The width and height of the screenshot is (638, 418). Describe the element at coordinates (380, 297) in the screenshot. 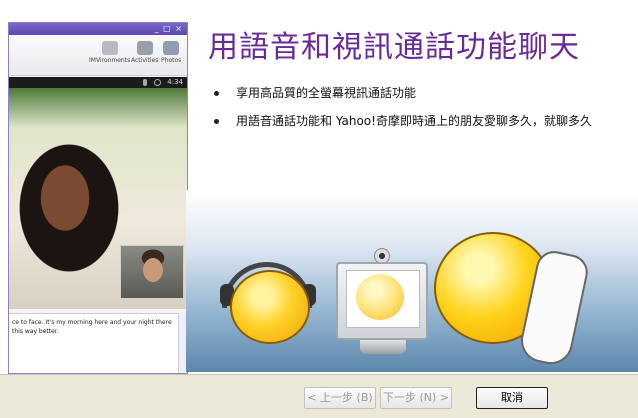

I see `smiley-on-screen-icon` at that location.